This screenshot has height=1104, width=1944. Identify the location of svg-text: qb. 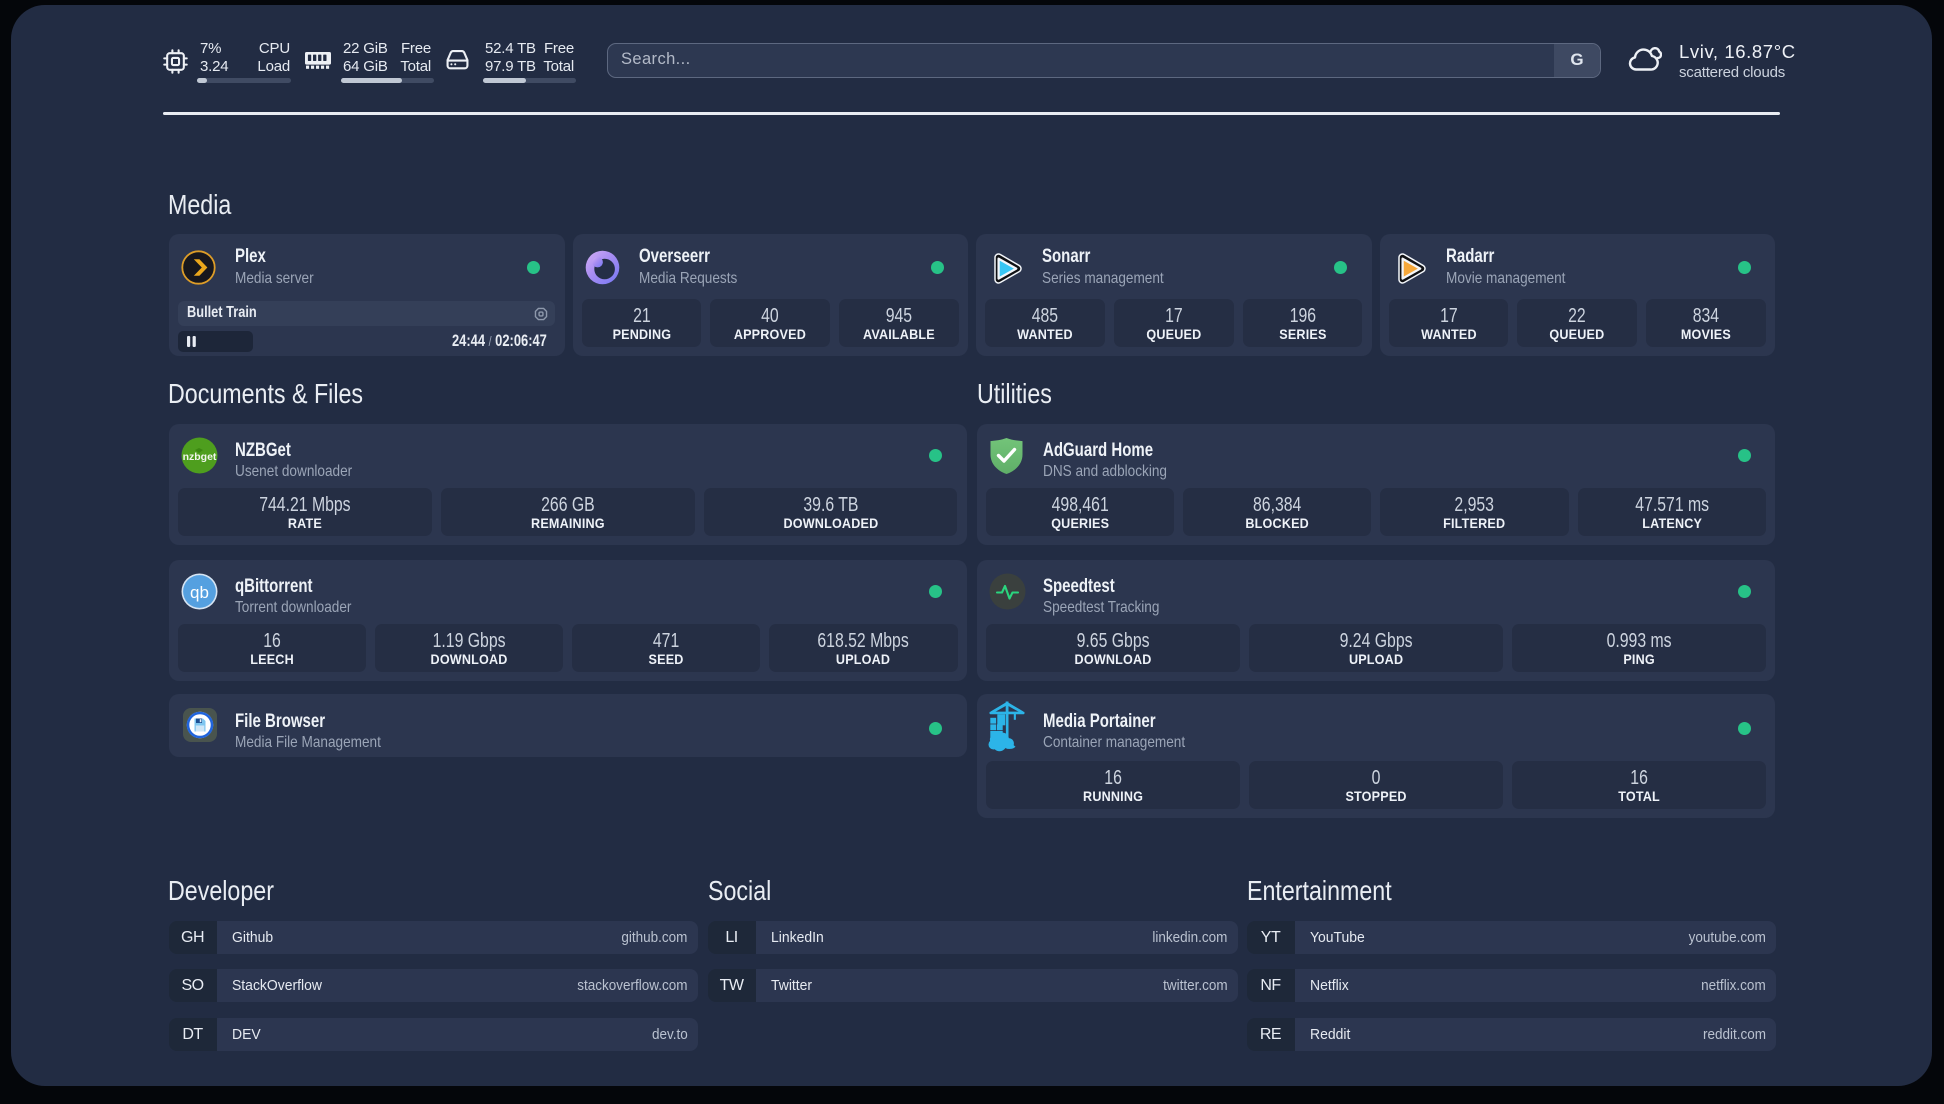
(199, 592).